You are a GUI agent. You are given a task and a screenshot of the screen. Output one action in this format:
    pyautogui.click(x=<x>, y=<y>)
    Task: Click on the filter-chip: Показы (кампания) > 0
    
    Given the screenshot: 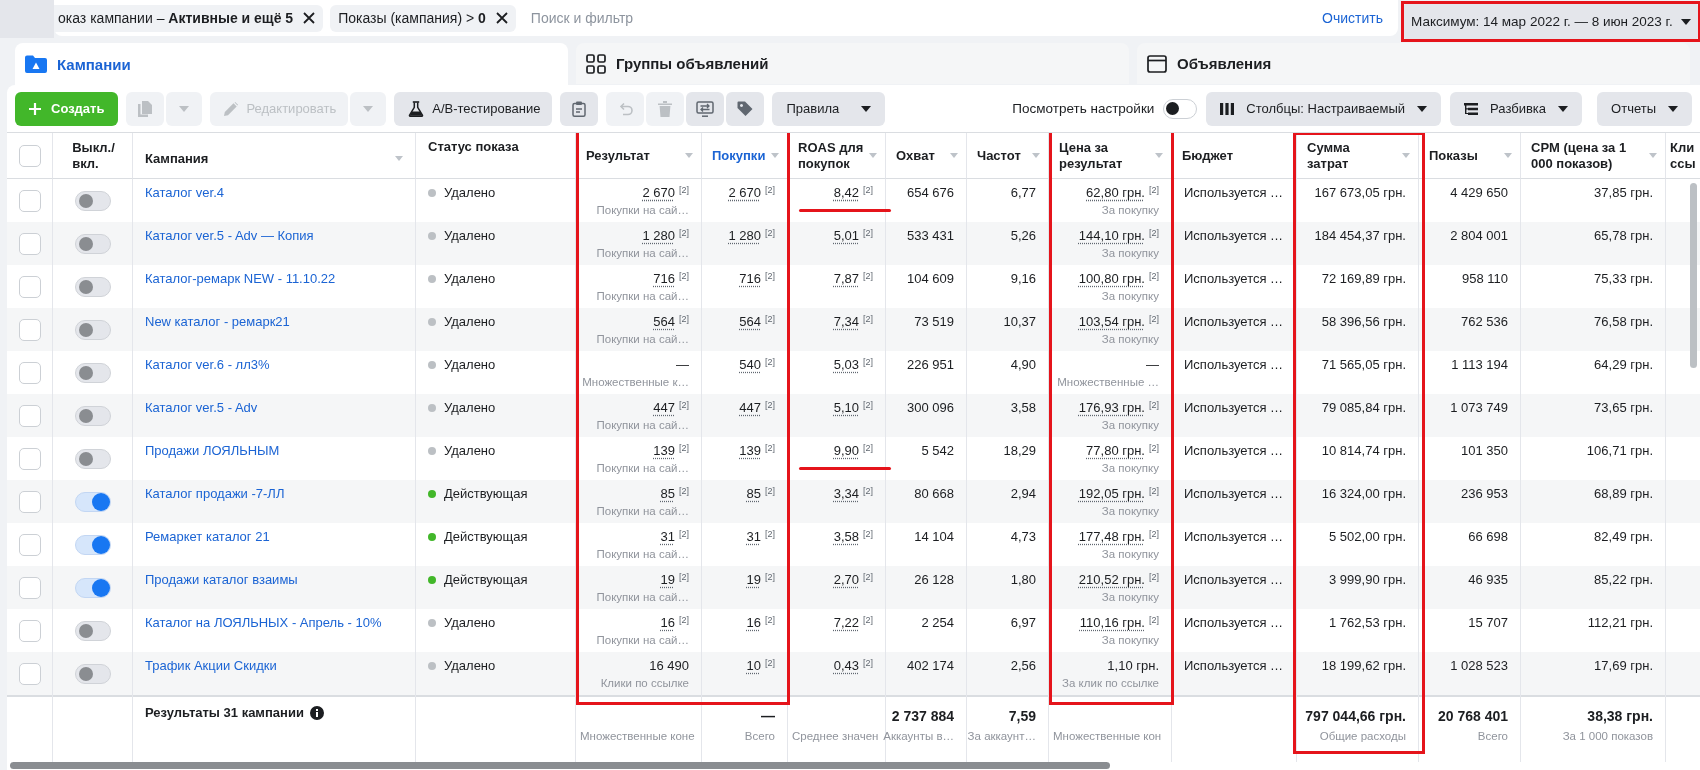 What is the action you would take?
    pyautogui.click(x=423, y=18)
    